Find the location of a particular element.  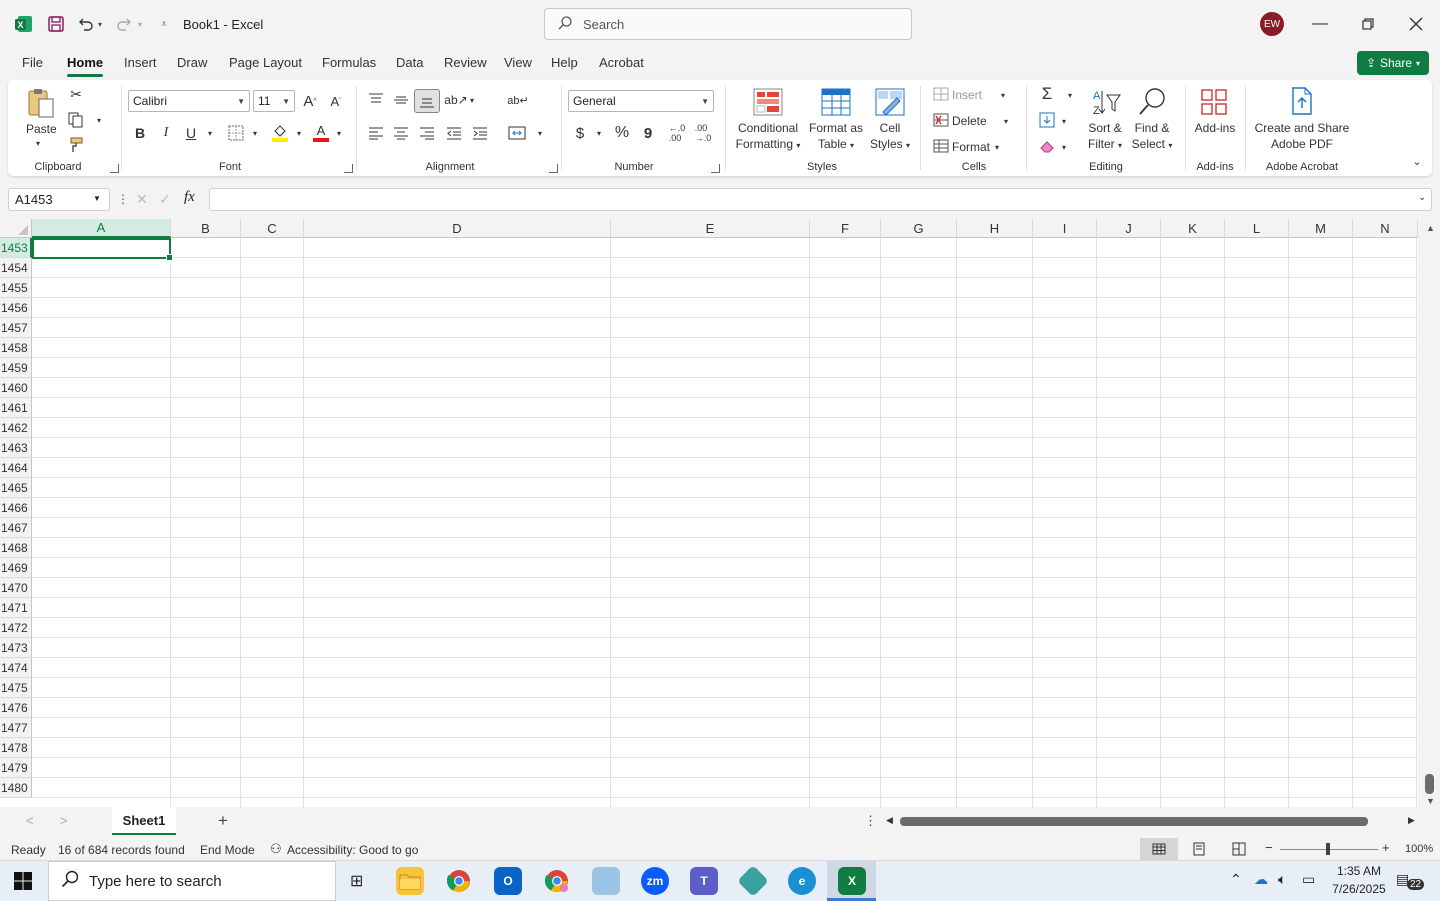

row-header: 1465 is located at coordinates (16, 488).